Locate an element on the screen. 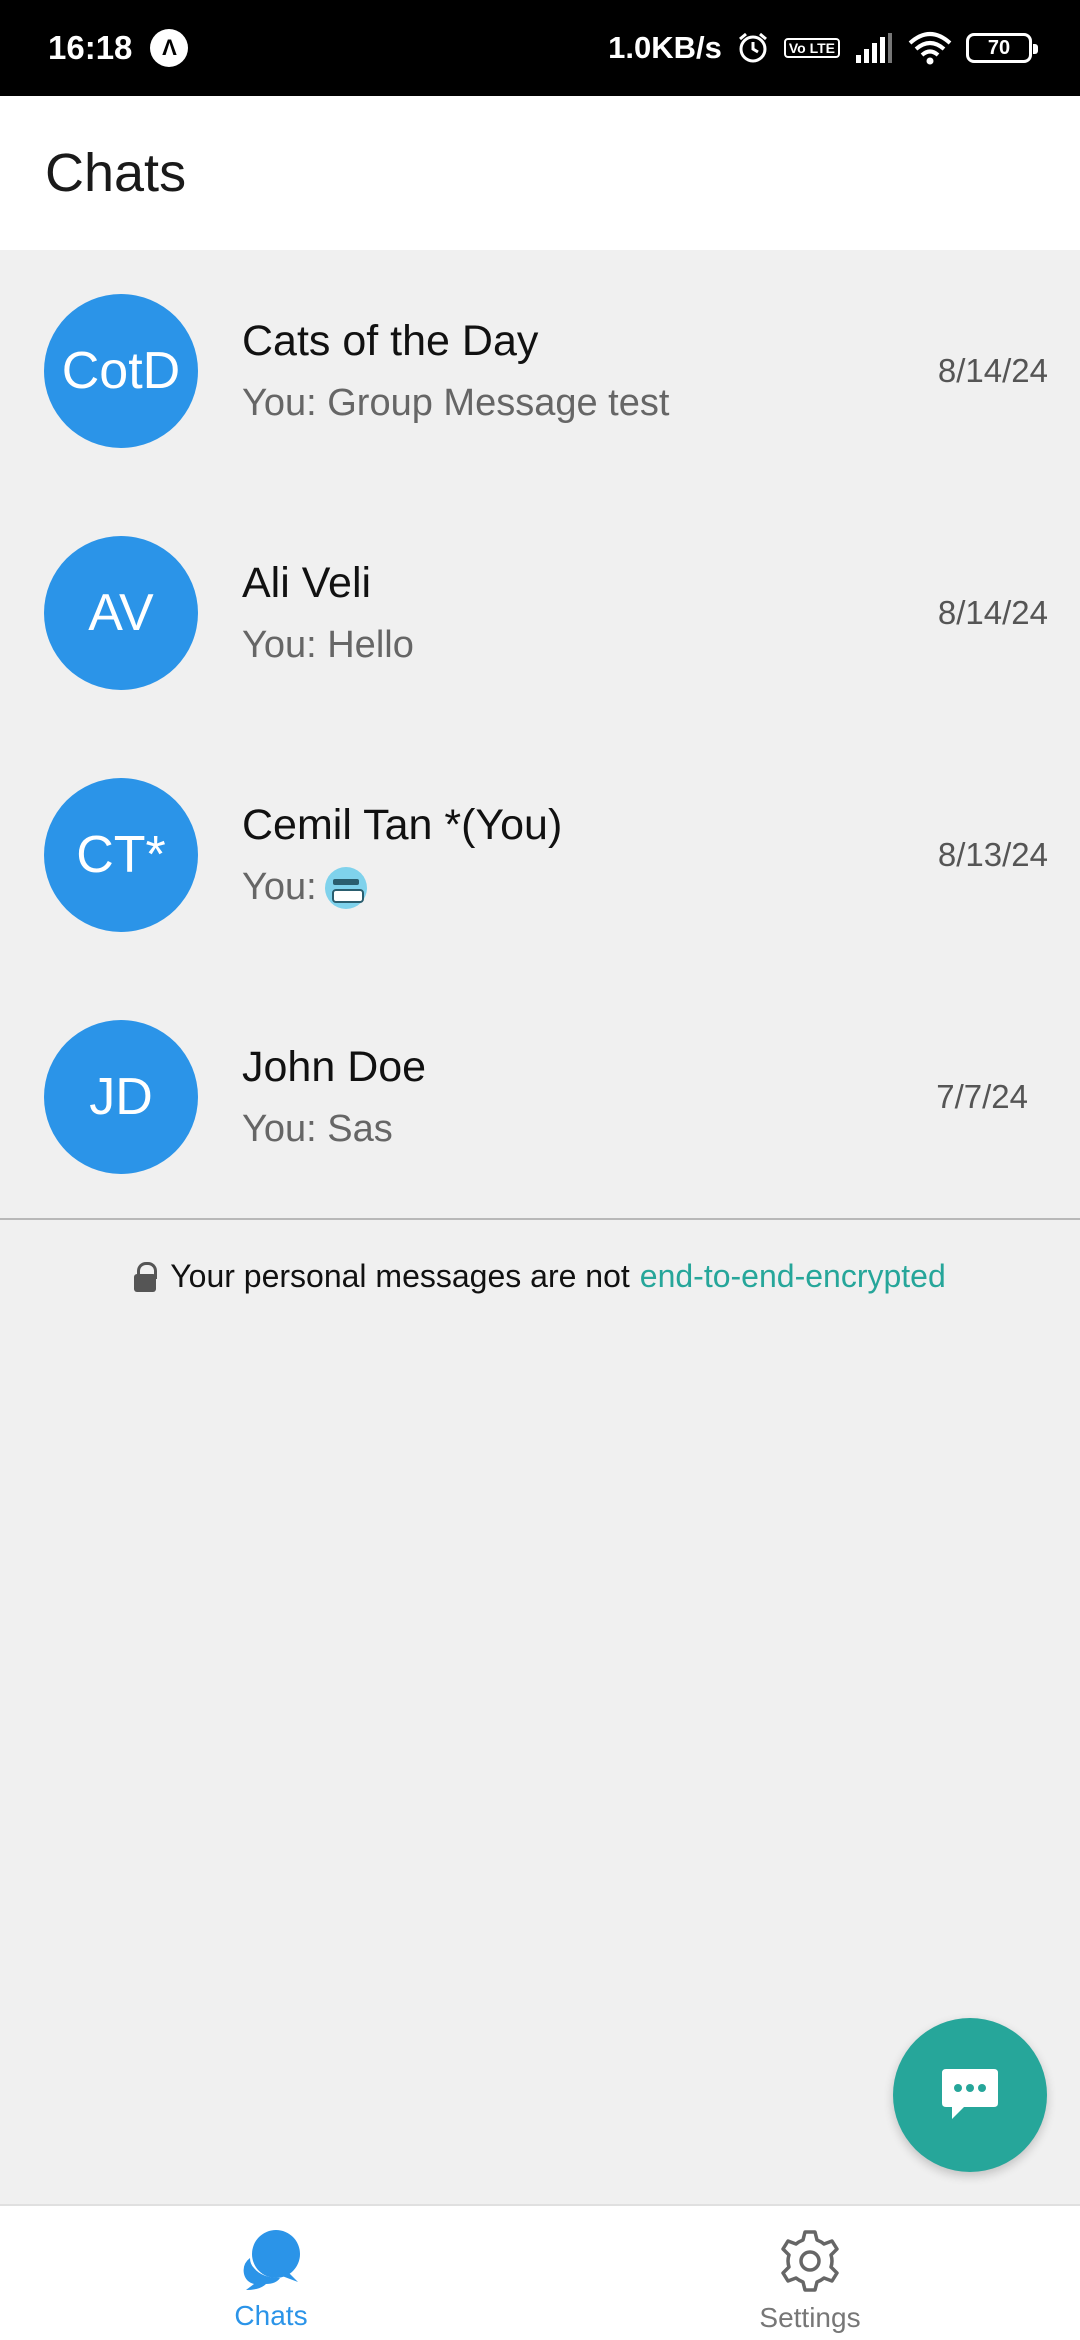 The height and width of the screenshot is (2340, 1080). chat-list-item: AV Ali Veli You: Hello 8/14/24 is located at coordinates (540, 613).